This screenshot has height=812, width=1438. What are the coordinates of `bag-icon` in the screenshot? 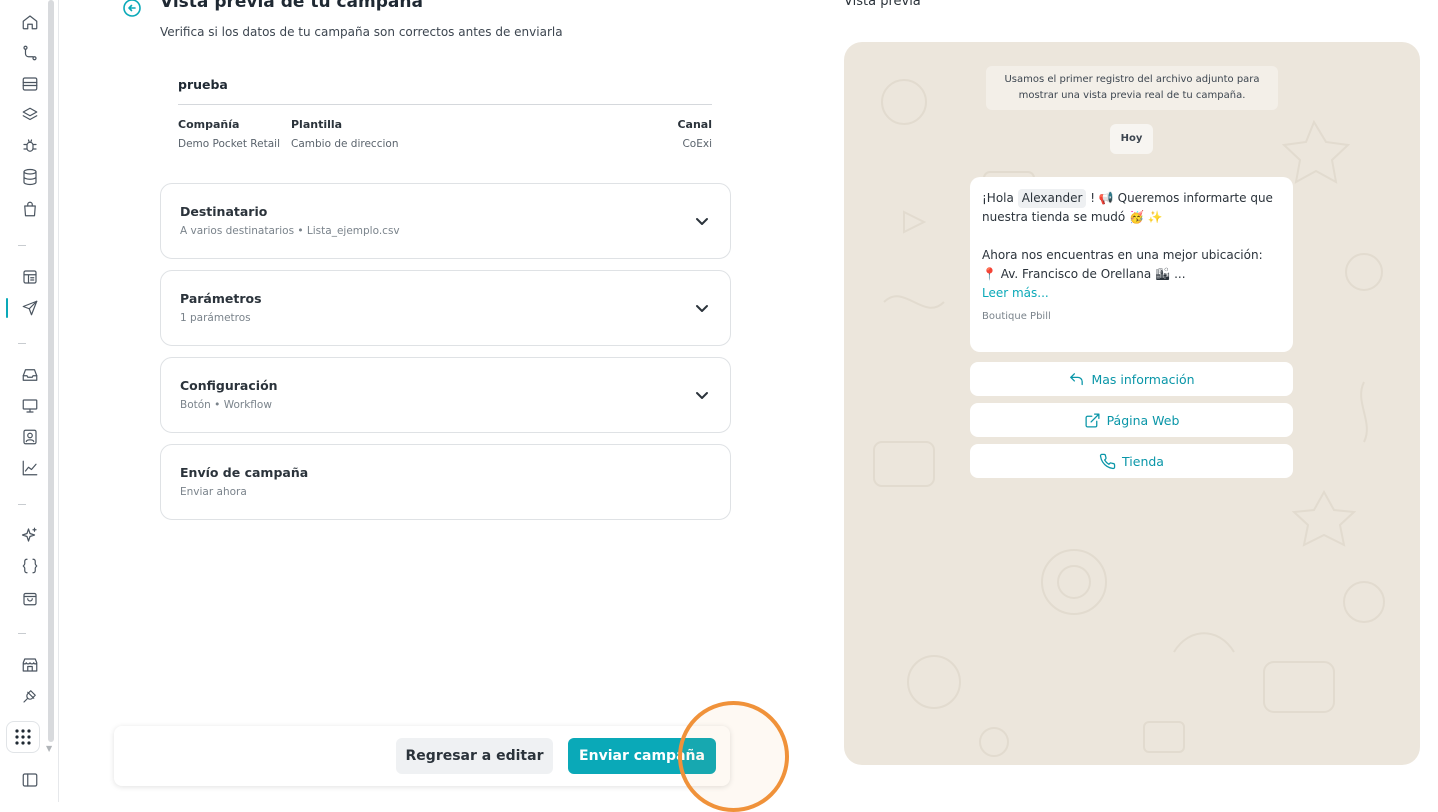 It's located at (30, 209).